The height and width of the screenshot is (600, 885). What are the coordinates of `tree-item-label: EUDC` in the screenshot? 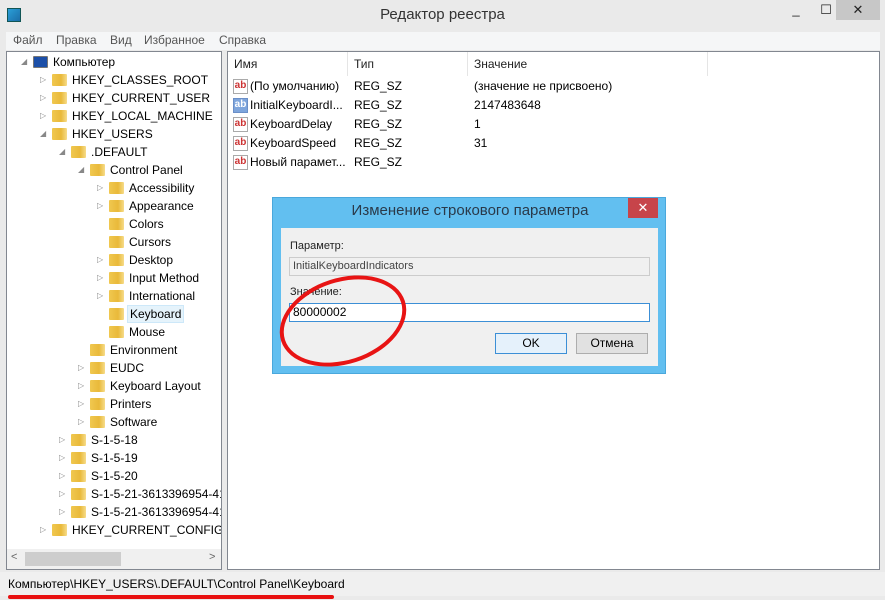 It's located at (127, 368).